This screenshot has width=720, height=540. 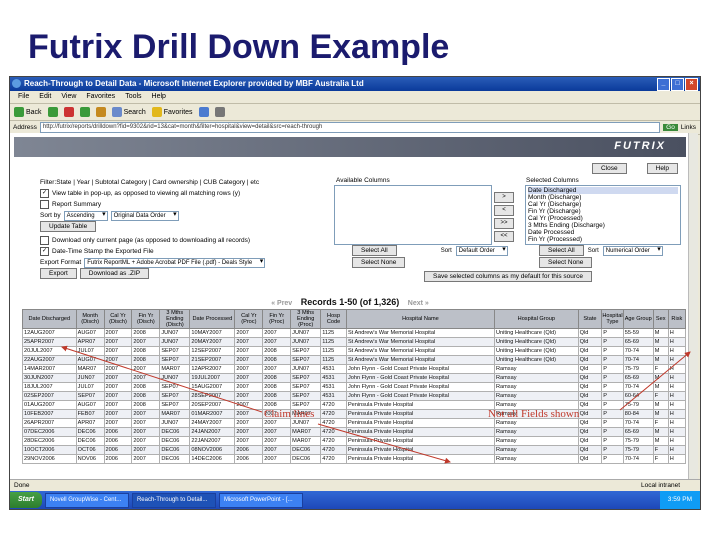 I want to click on column-header: Cal Yr (Proc), so click(x=249, y=319).